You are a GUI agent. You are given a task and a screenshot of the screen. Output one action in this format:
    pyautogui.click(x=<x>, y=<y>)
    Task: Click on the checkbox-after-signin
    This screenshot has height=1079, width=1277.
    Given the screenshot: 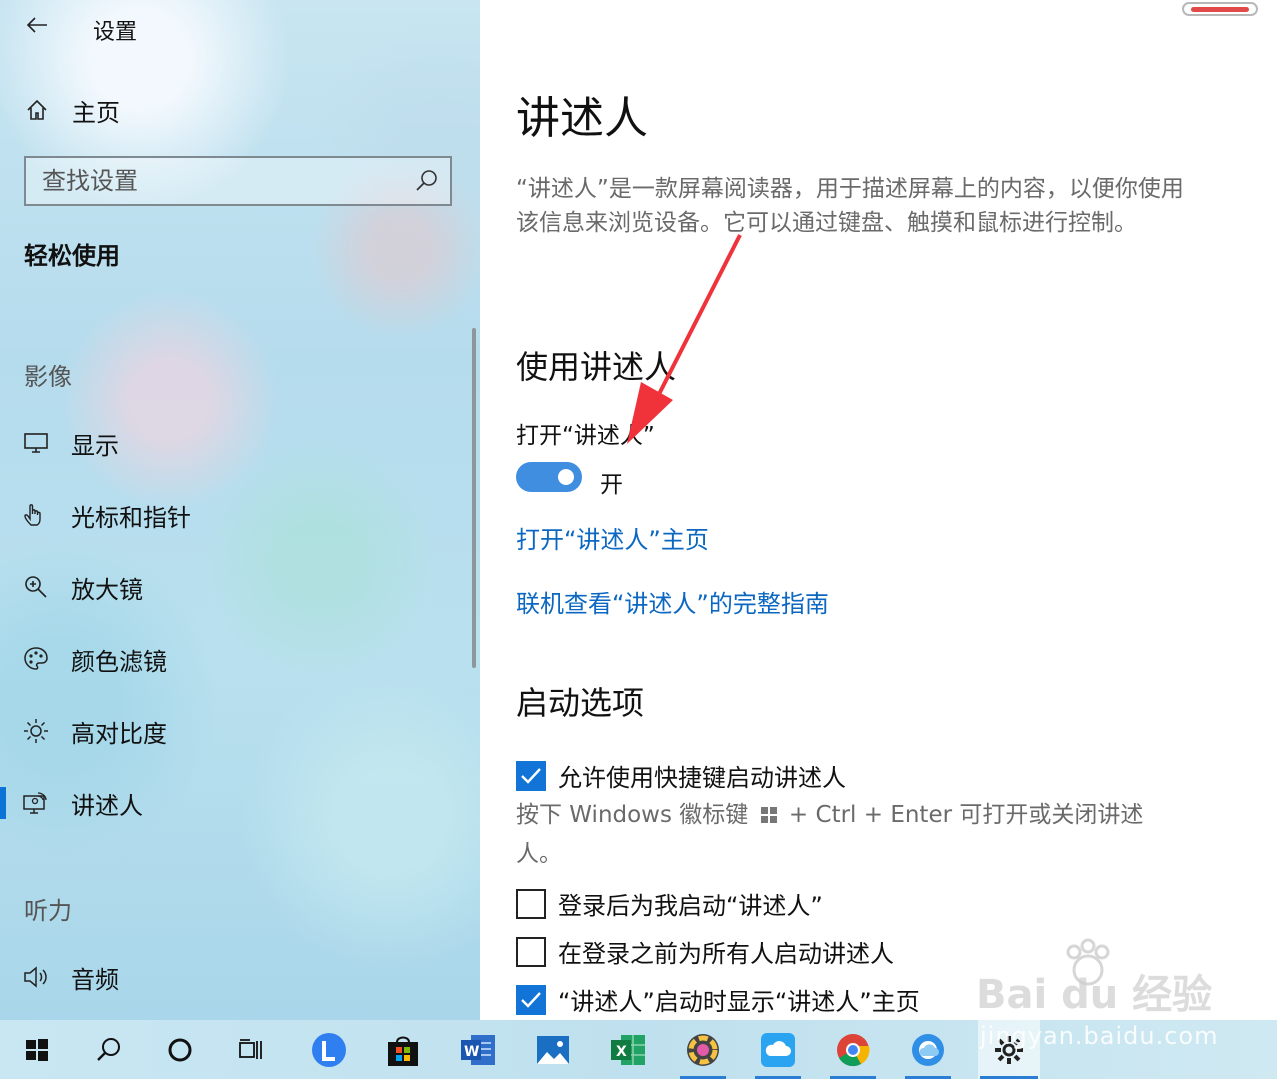 What is the action you would take?
    pyautogui.click(x=531, y=903)
    